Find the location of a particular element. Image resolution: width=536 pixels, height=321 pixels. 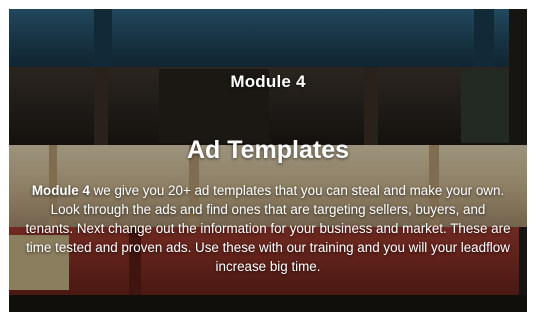

module-label: Module 4 is located at coordinates (268, 81).